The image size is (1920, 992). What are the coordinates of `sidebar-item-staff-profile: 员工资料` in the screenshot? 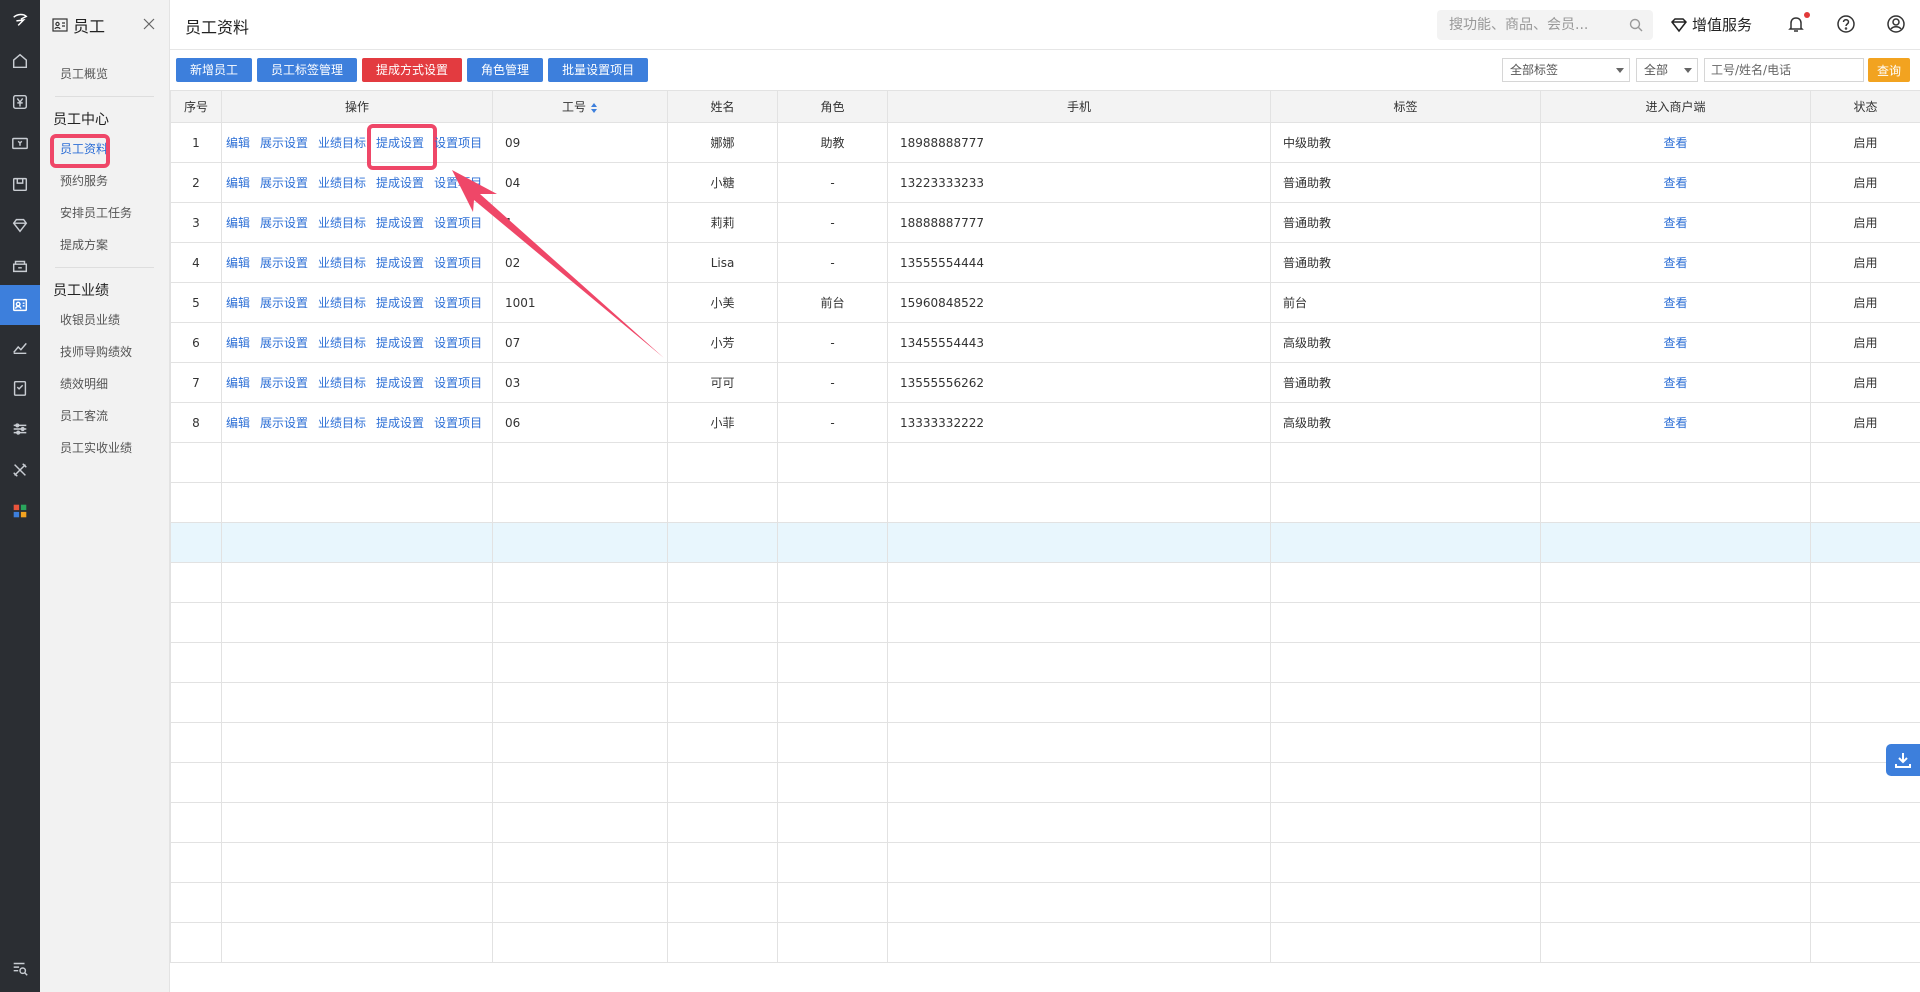 It's located at (104, 150).